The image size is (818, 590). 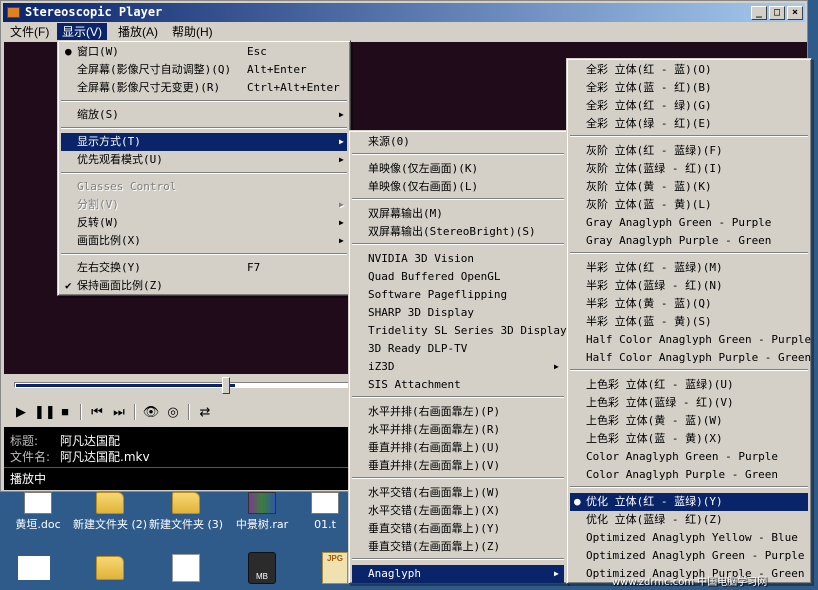 I want to click on title-bar: Stereoscopic Player _ □ ×, so click(x=404, y=12).